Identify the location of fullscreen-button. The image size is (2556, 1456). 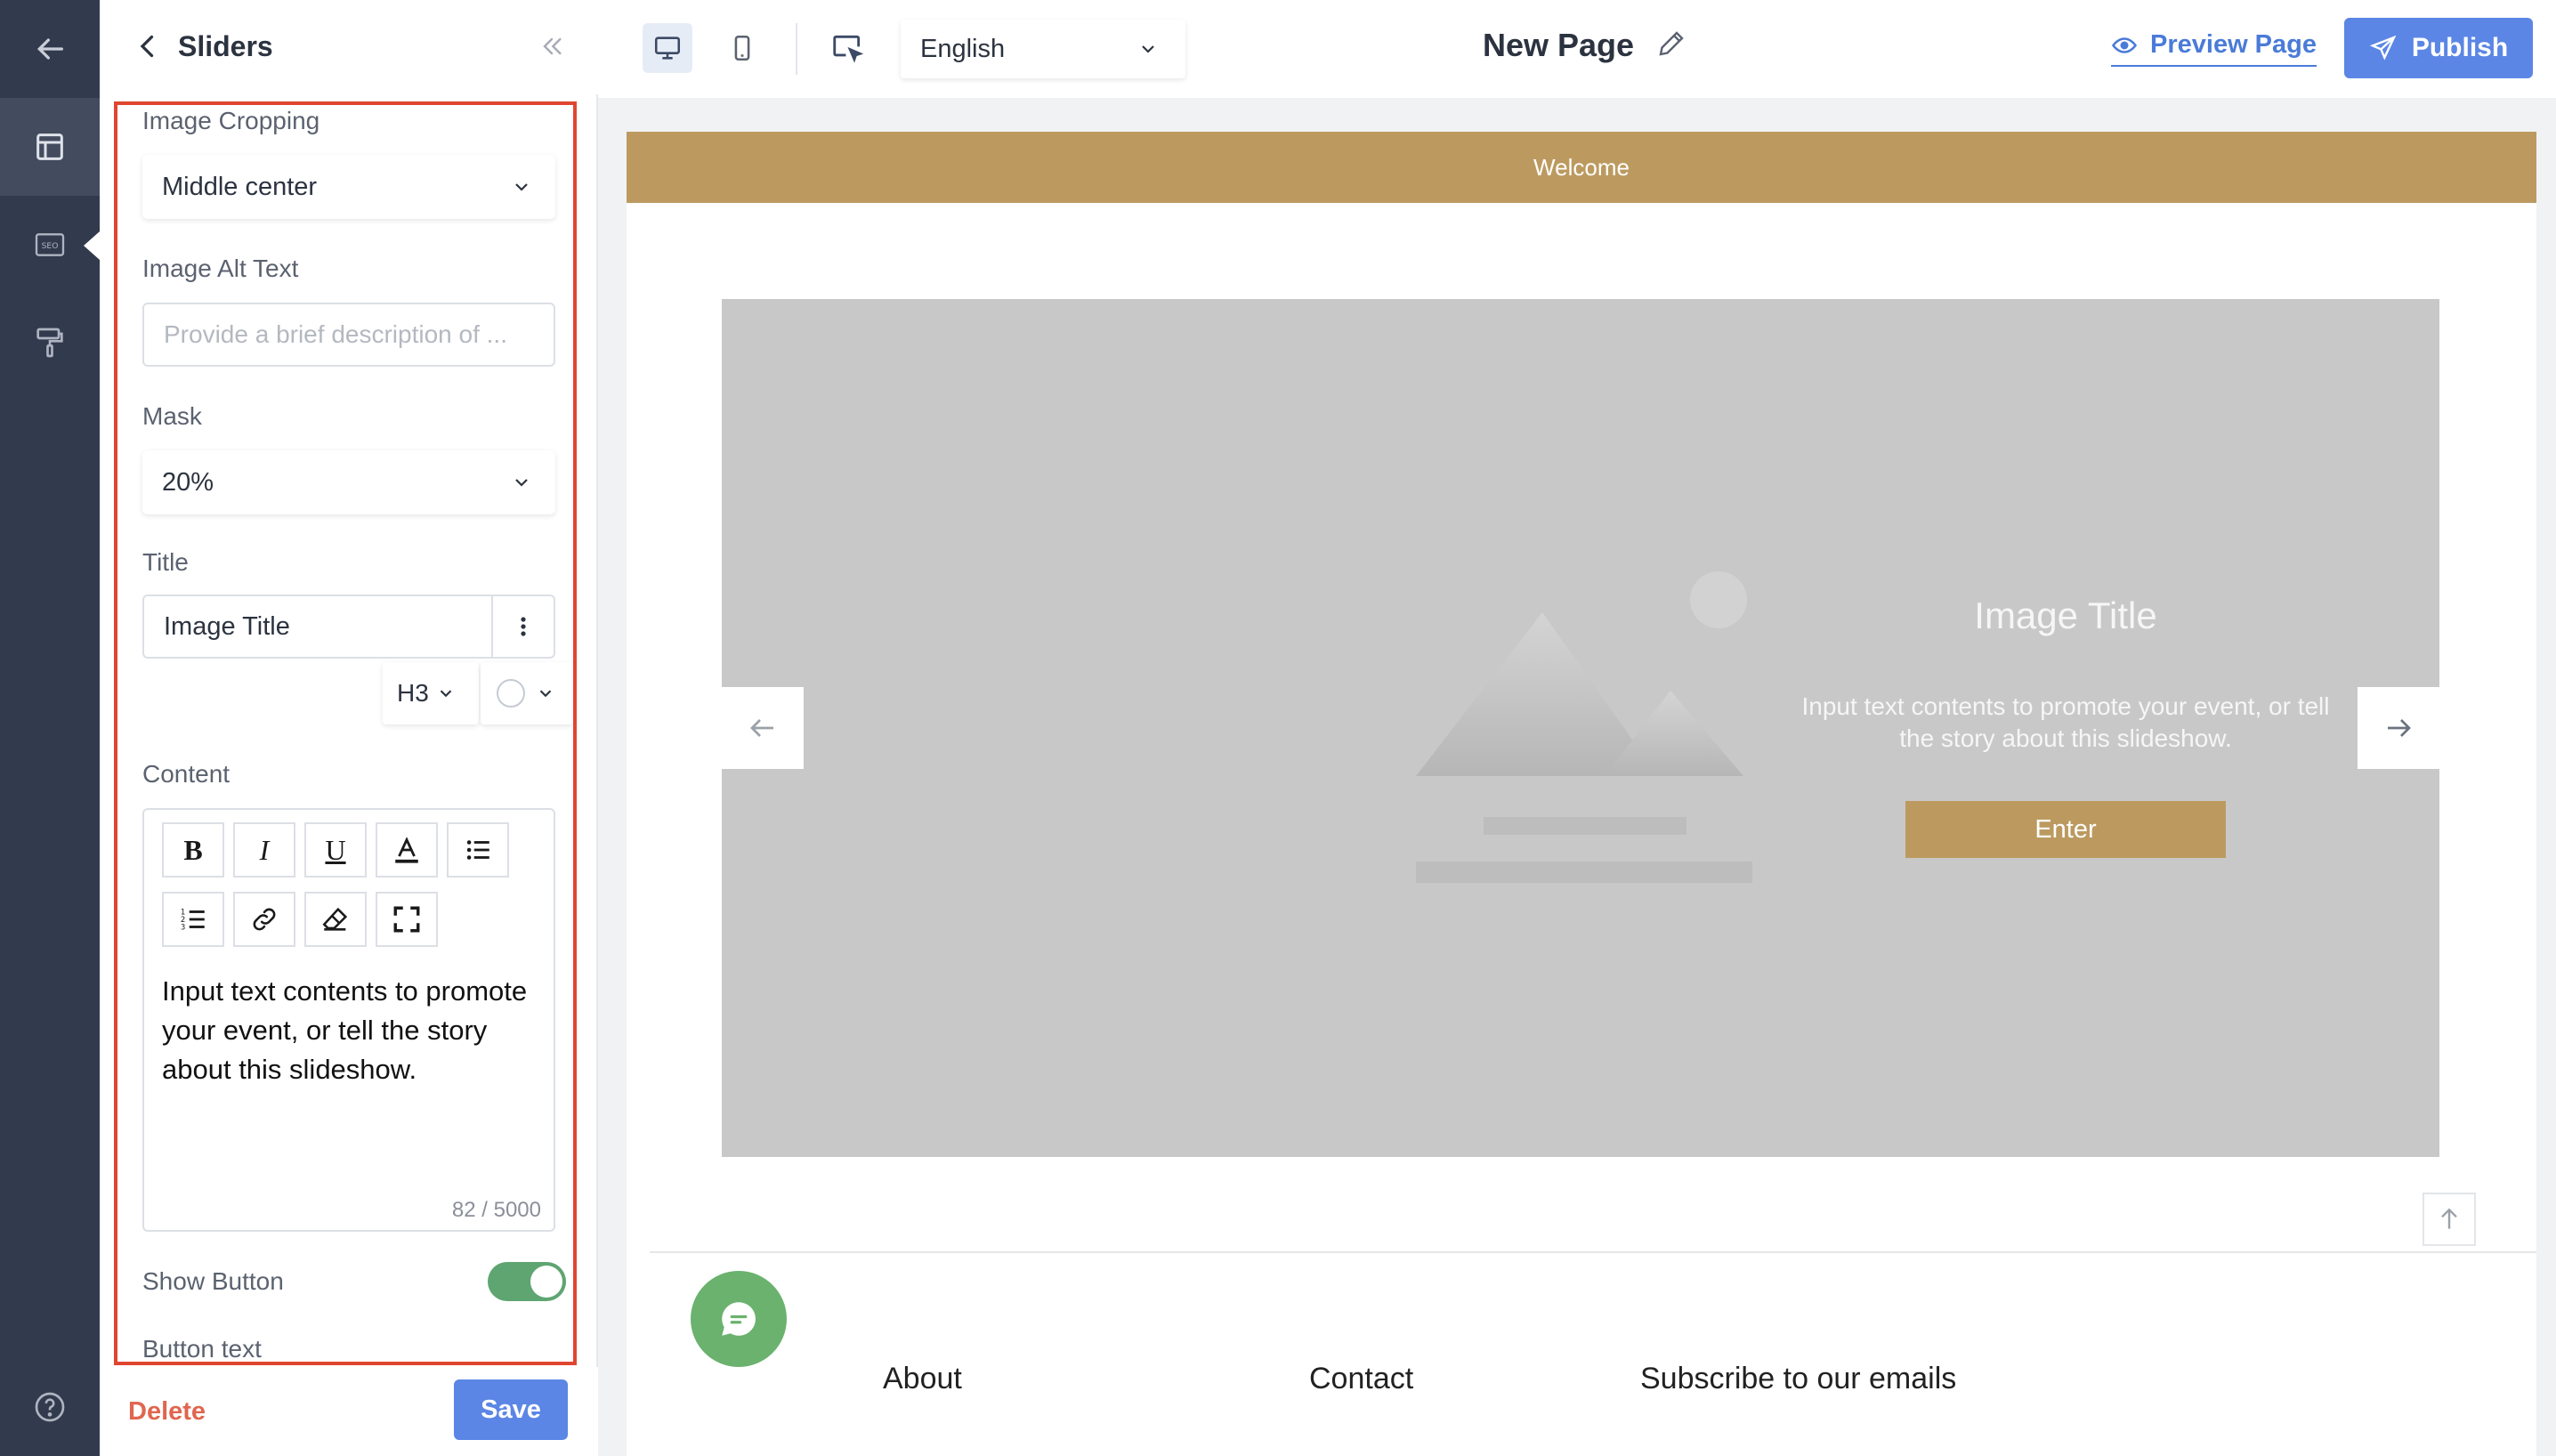
(407, 919).